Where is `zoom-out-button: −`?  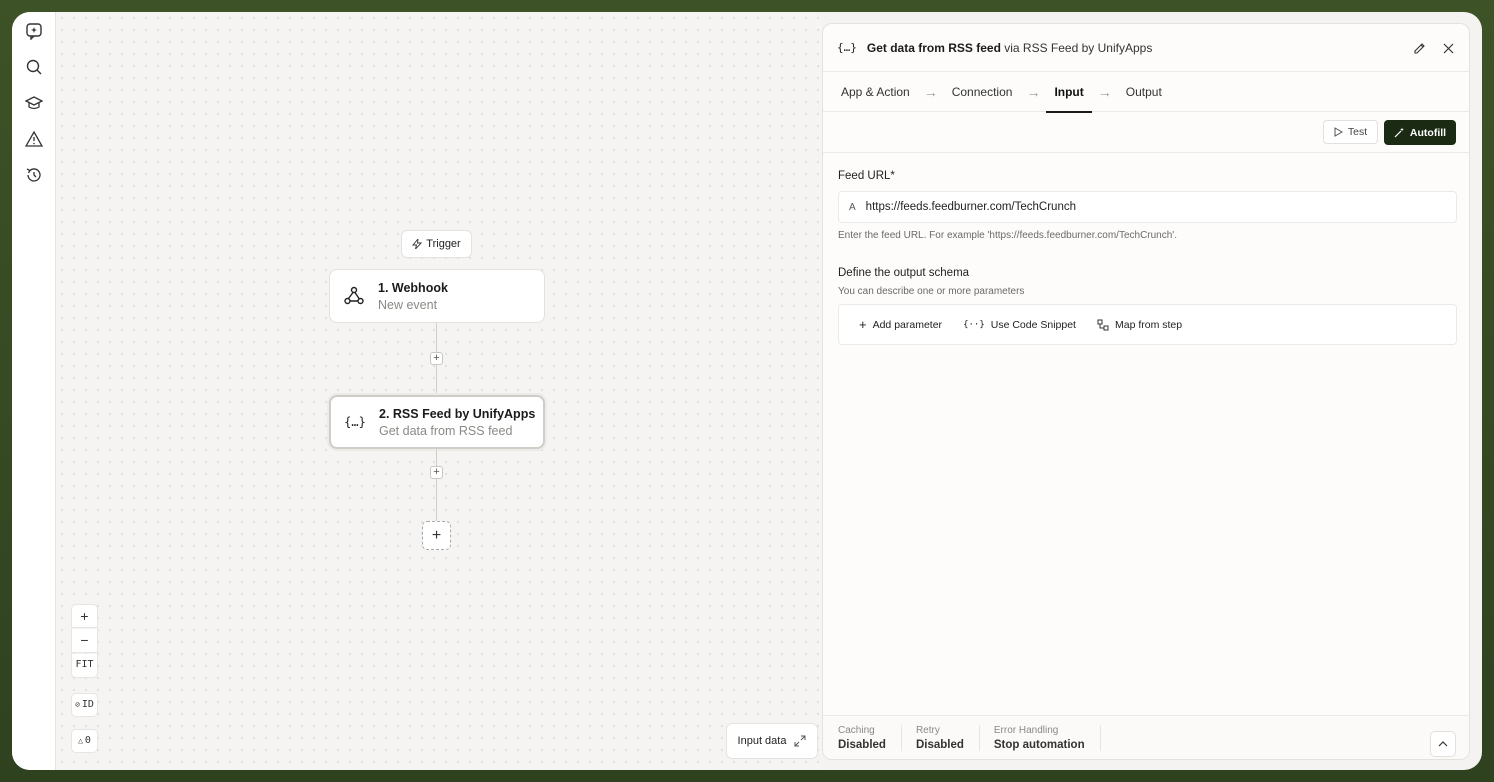 zoom-out-button: − is located at coordinates (84, 641).